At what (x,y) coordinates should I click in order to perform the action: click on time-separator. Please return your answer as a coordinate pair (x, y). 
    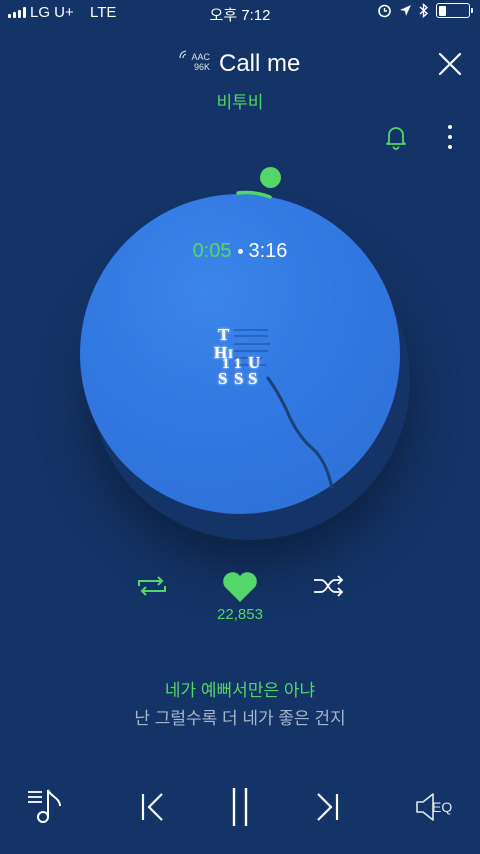
    Looking at the image, I should click on (240, 252).